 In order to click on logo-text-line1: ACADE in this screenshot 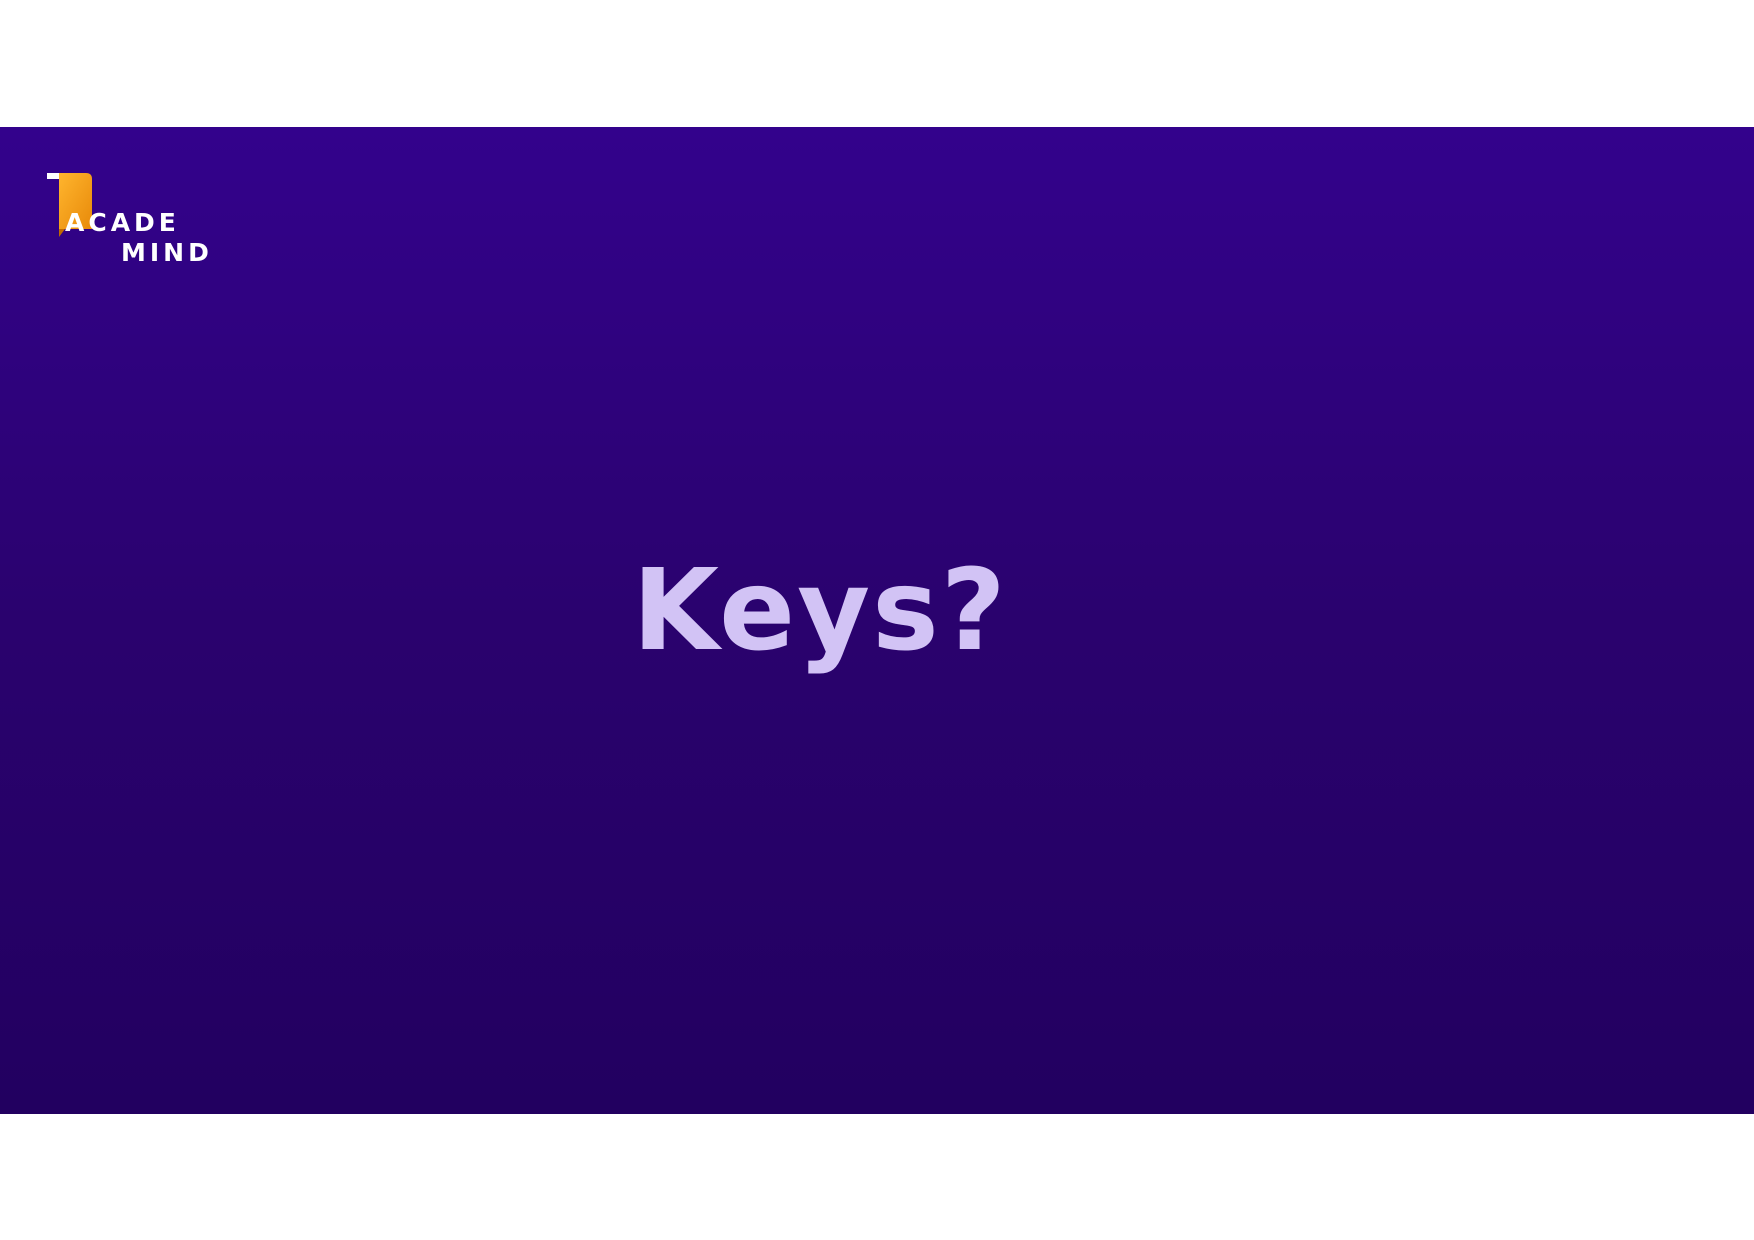, I will do `click(122, 222)`.